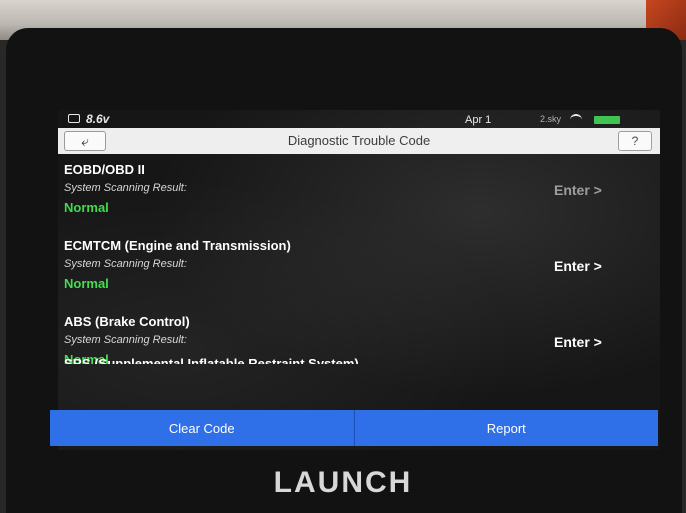  Describe the element at coordinates (607, 120) in the screenshot. I see `battery-icon` at that location.